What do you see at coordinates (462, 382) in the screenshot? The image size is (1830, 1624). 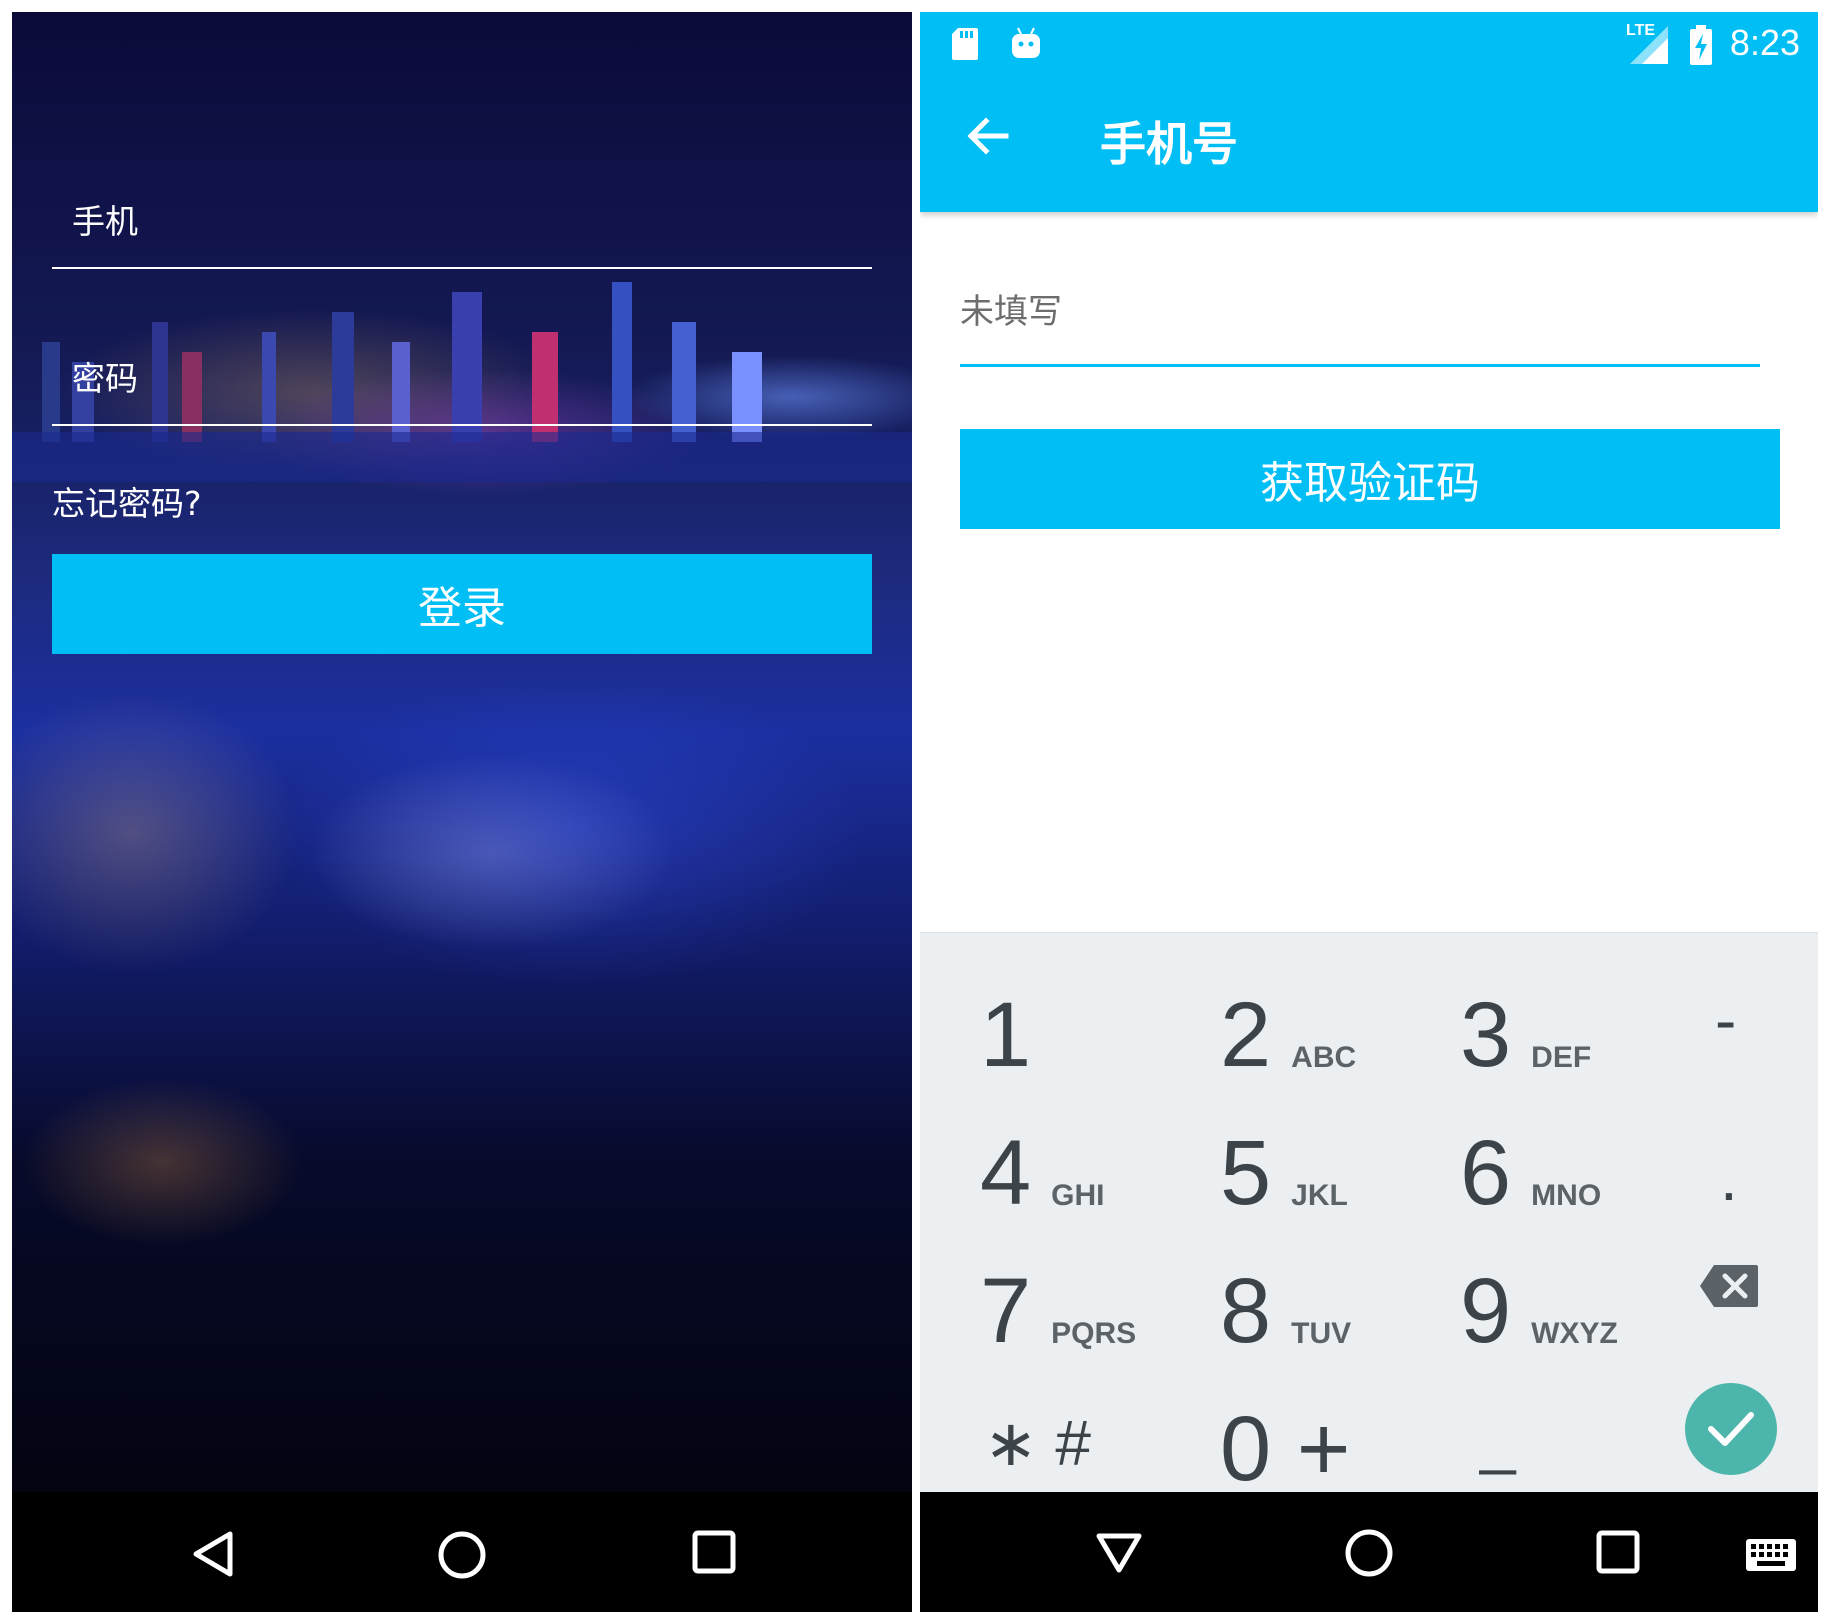 I see `city-skyline-background` at bounding box center [462, 382].